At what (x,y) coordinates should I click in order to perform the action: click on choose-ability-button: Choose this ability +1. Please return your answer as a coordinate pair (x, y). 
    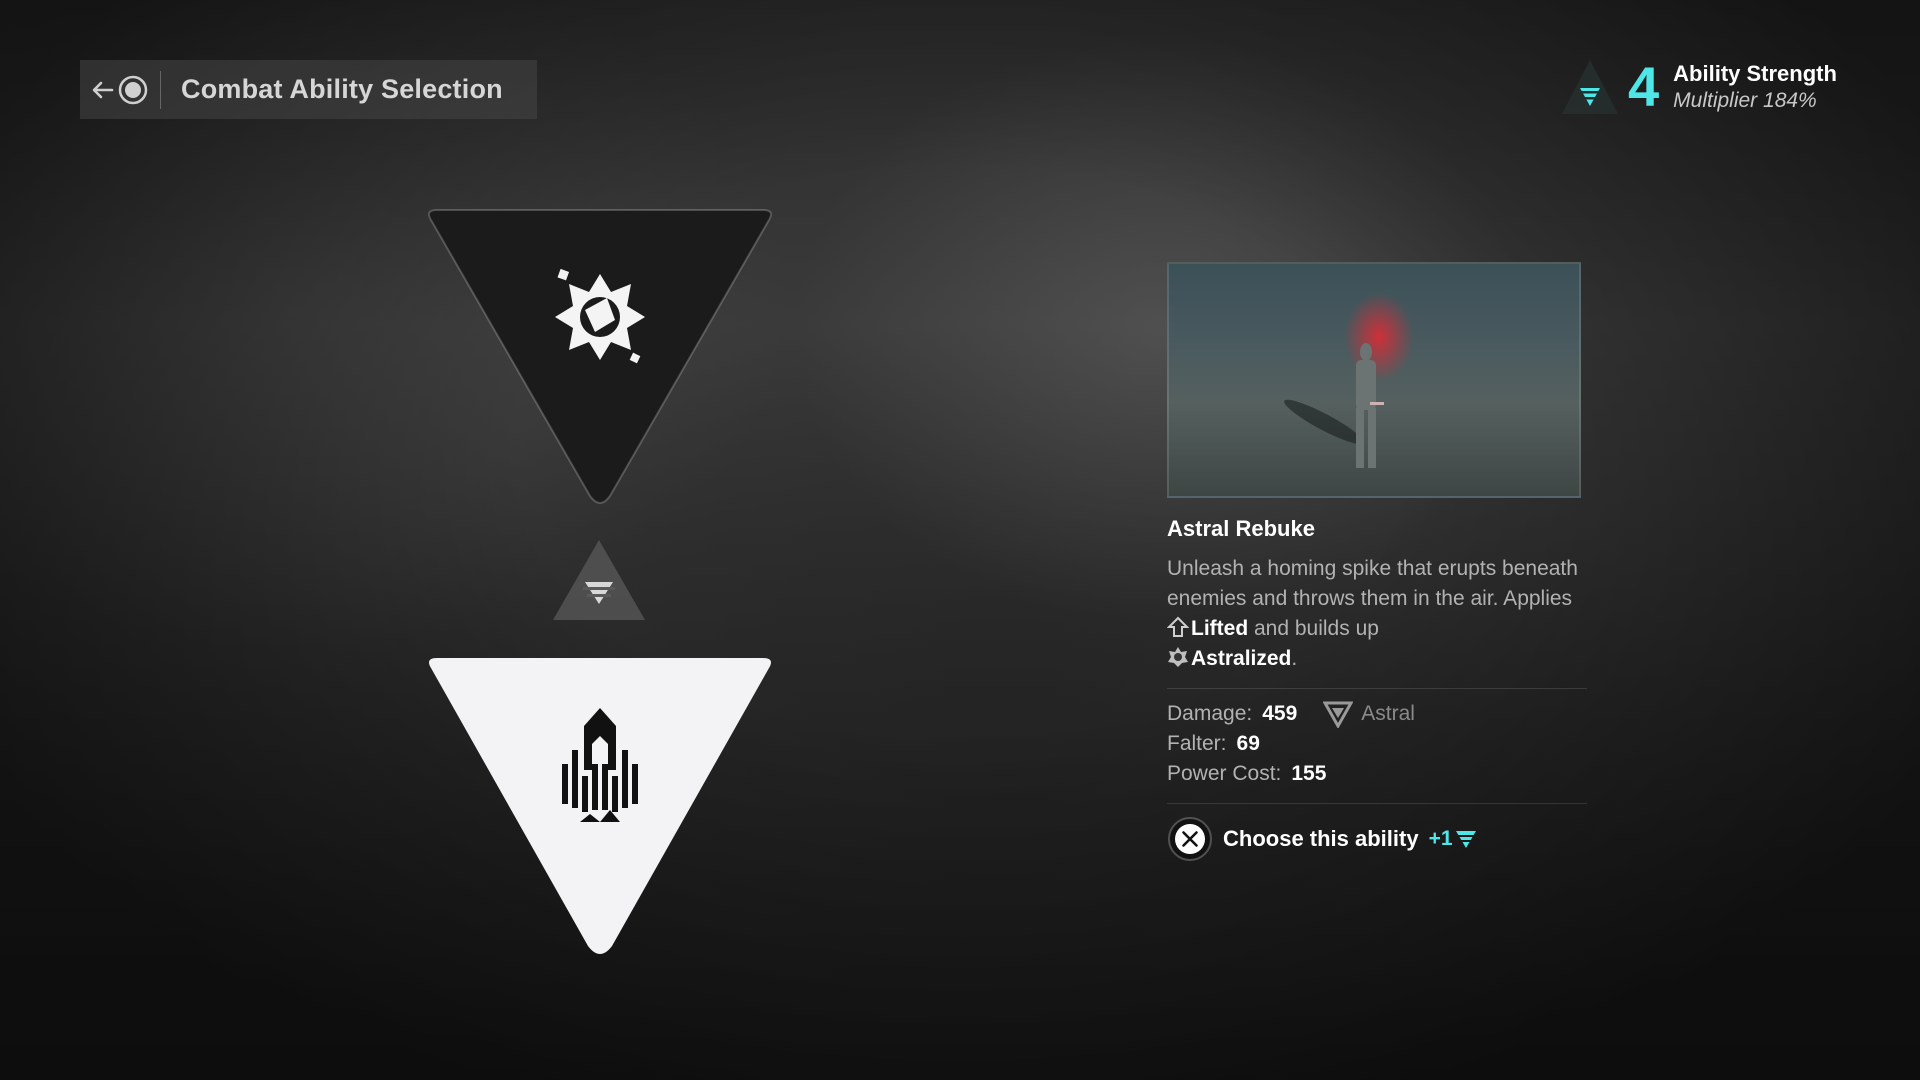
    Looking at the image, I should click on (1377, 839).